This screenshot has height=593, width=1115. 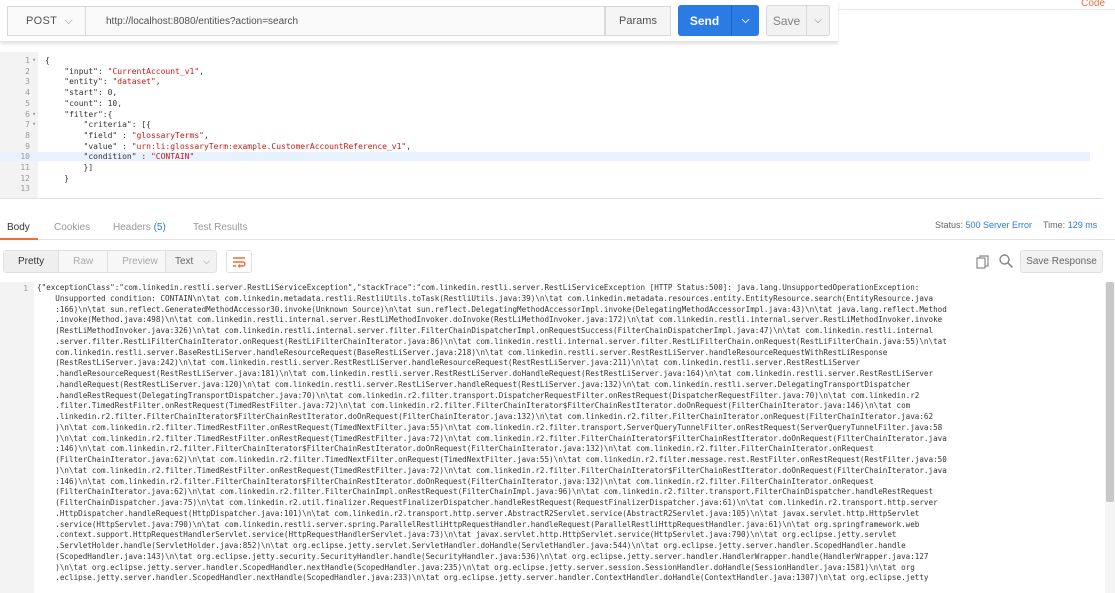 What do you see at coordinates (27, 125) in the screenshot?
I see `line-number: 7` at bounding box center [27, 125].